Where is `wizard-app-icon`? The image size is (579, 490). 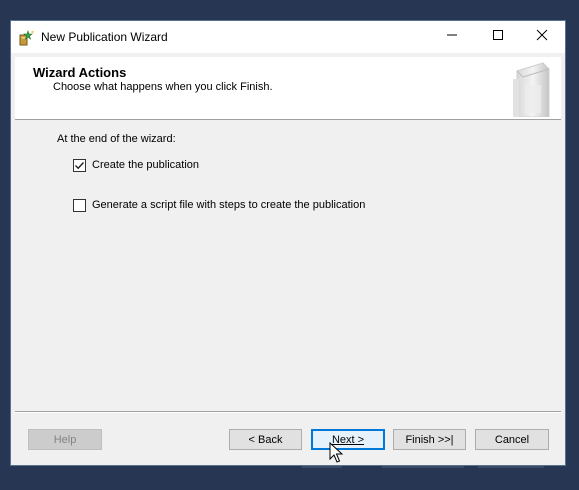 wizard-app-icon is located at coordinates (27, 38).